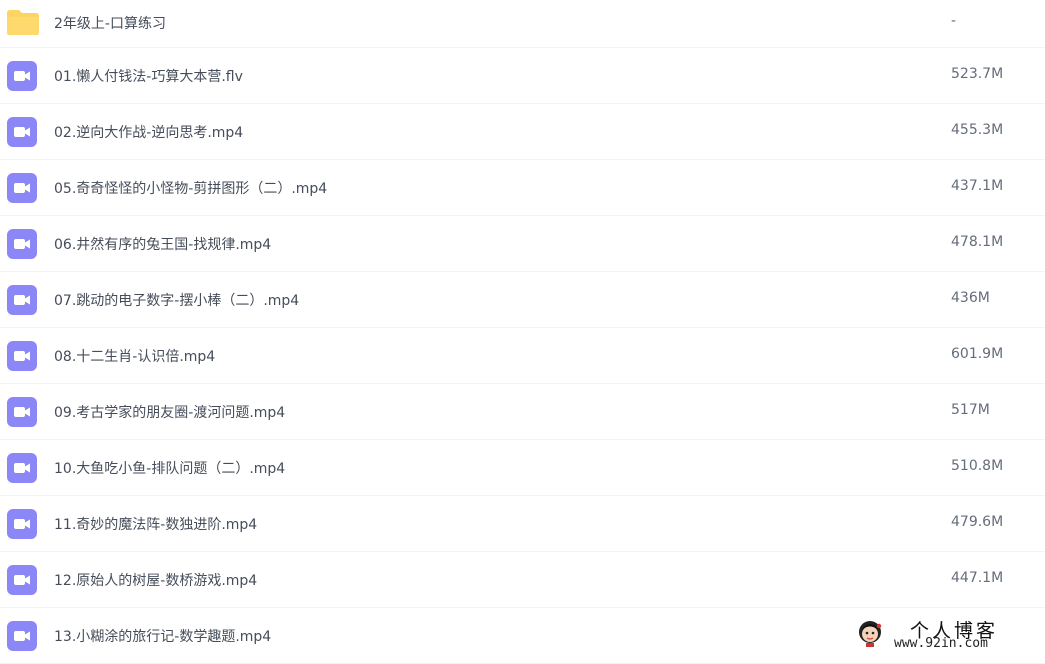 The height and width of the screenshot is (664, 1045). What do you see at coordinates (522, 244) in the screenshot?
I see `file-row: 06.井然有序的兔王国-找规律.mp4 478.1M` at bounding box center [522, 244].